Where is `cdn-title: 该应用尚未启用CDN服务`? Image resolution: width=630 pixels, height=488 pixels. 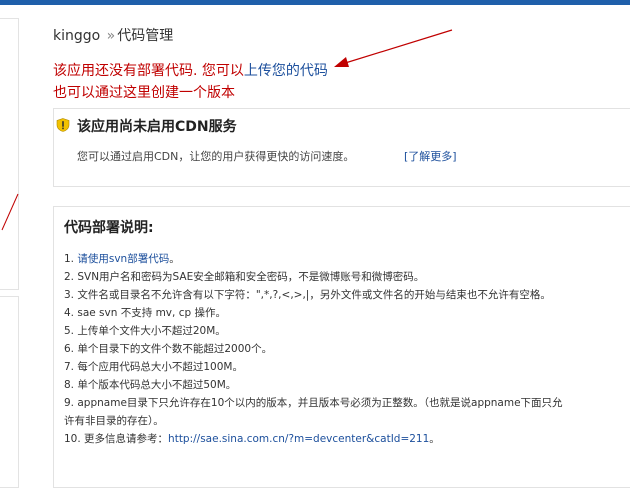
cdn-title: 该应用尚未启用CDN服务 is located at coordinates (157, 127).